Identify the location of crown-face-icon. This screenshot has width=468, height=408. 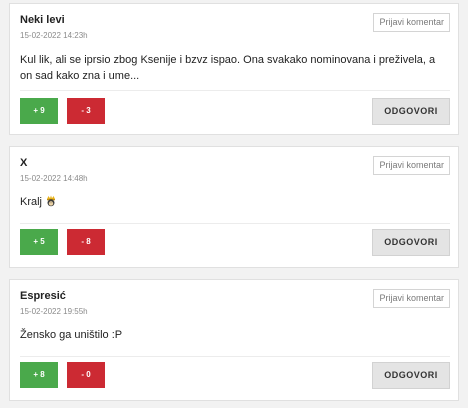
(51, 201).